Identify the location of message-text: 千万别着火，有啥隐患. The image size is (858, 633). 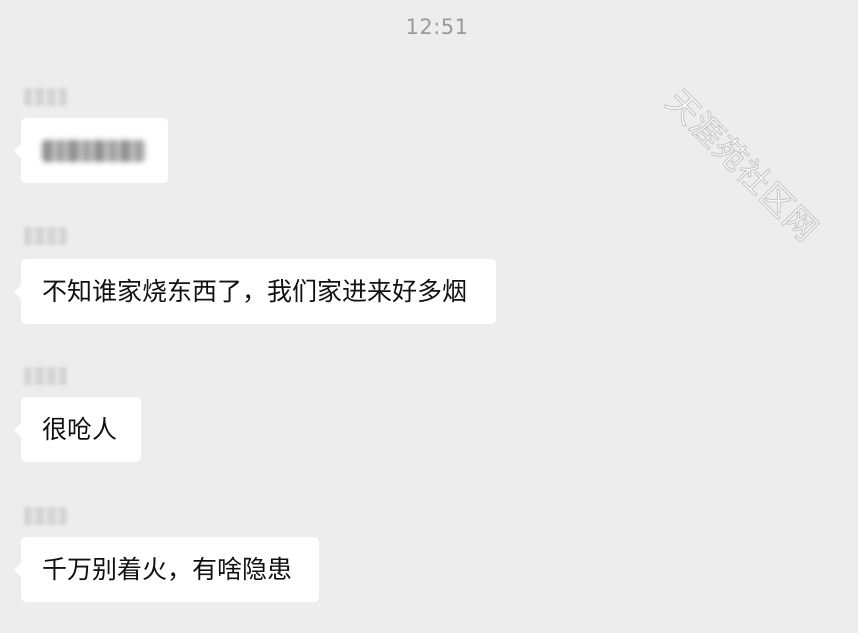
(167, 569).